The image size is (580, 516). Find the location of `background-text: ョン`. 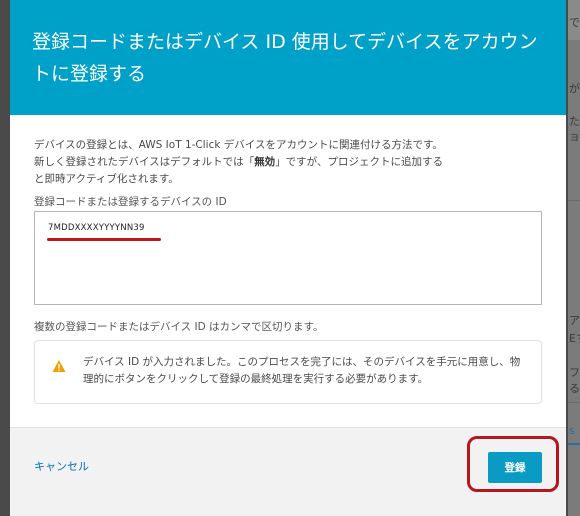

background-text: ョン is located at coordinates (574, 136).